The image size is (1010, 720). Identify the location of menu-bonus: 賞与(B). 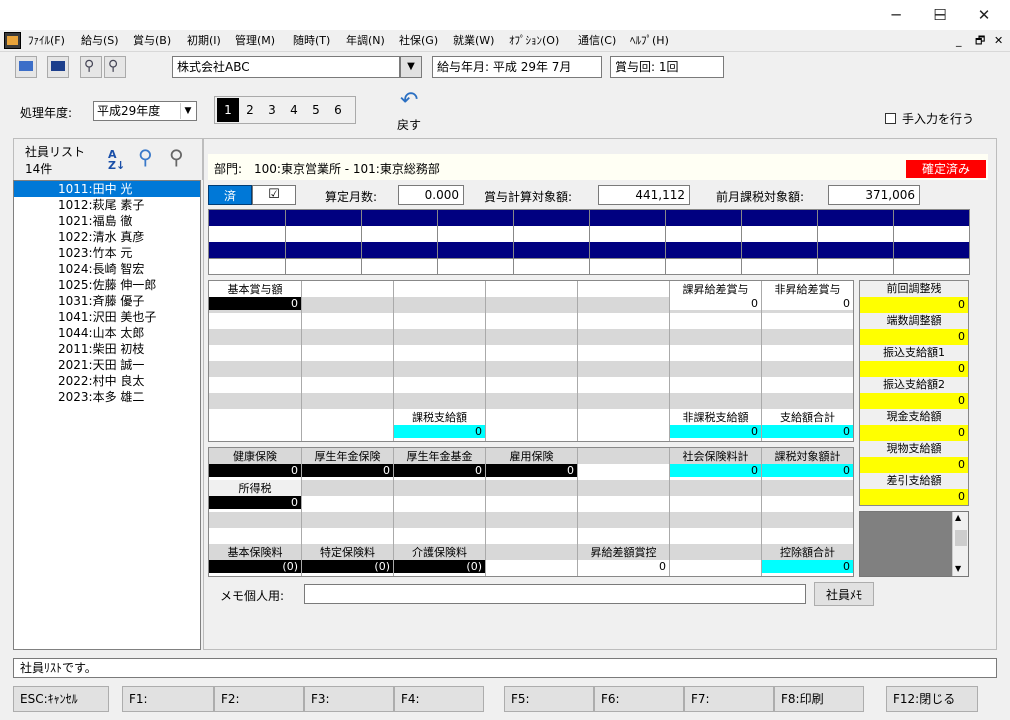
(152, 40).